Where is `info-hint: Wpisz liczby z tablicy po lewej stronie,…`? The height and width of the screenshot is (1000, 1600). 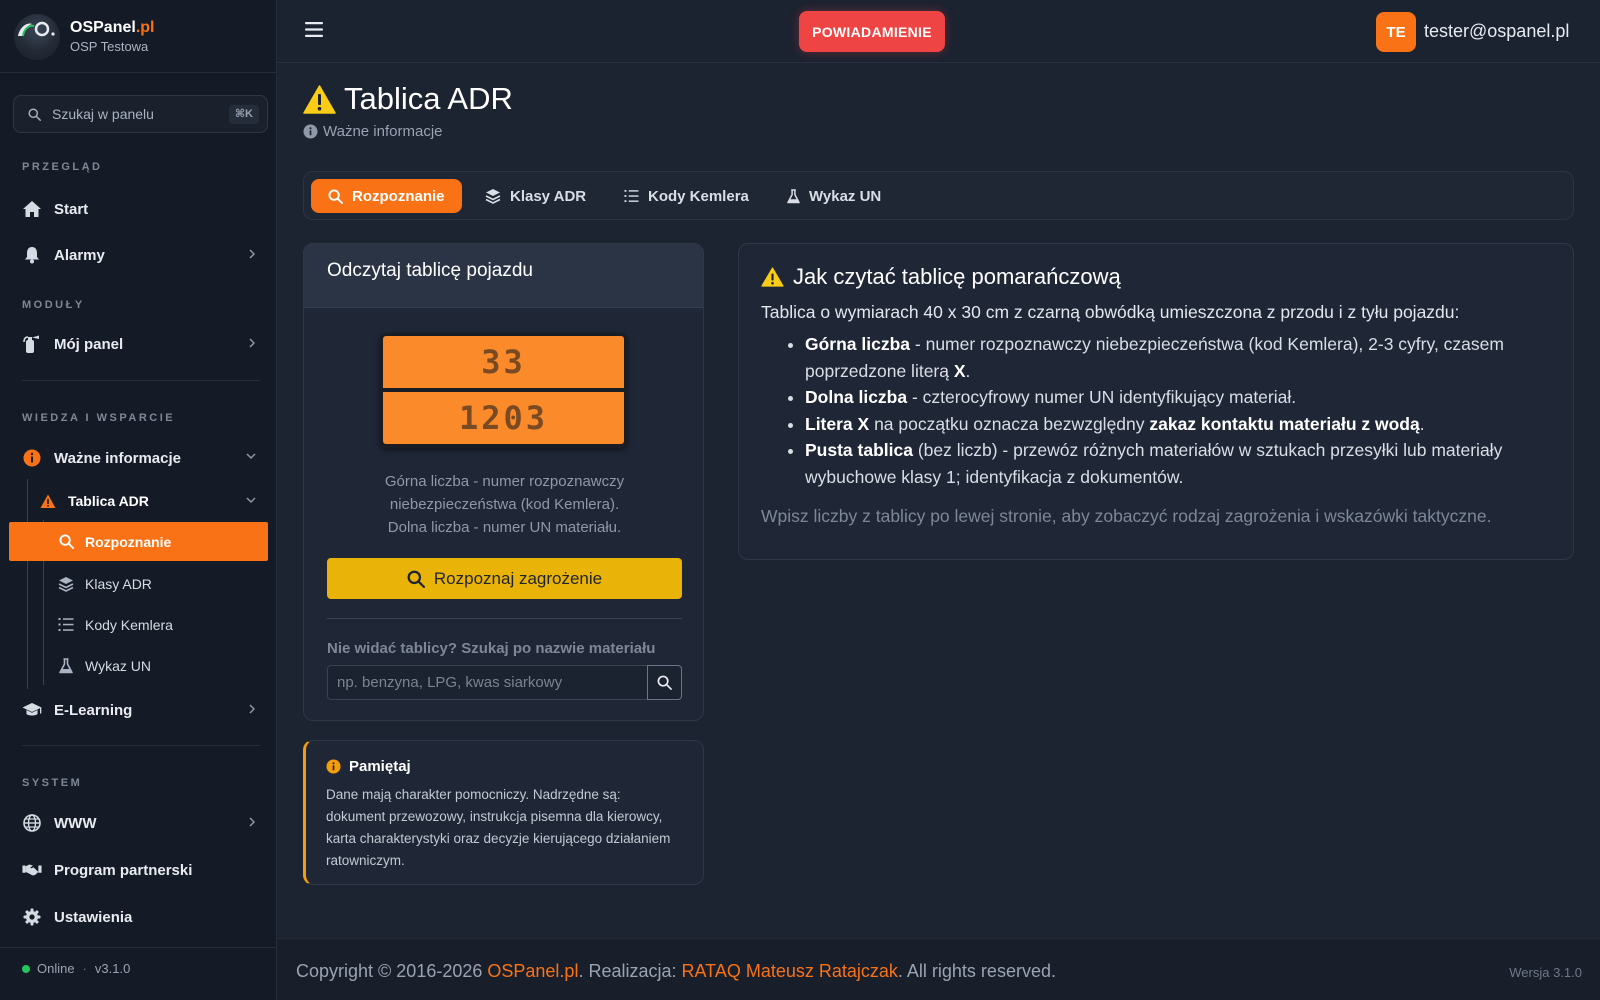
info-hint: Wpisz liczby z tablicy po lewej stronie,… is located at coordinates (1126, 516).